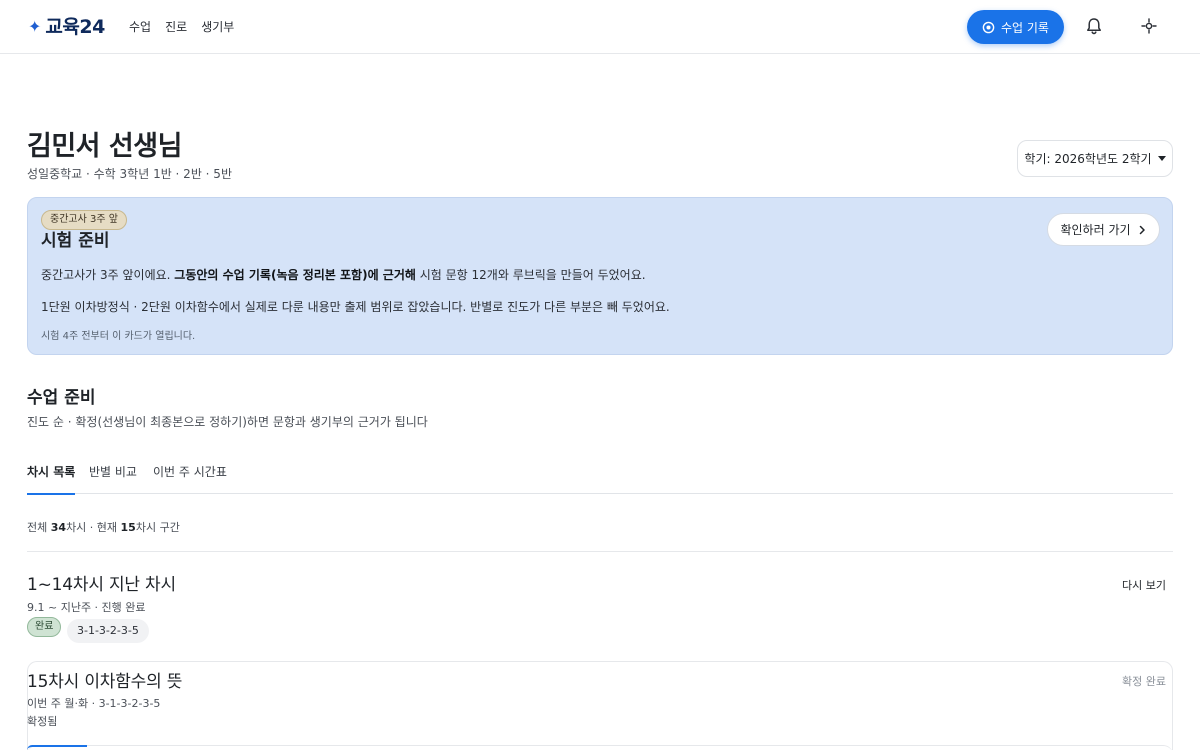 Image resolution: width=1200 pixels, height=750 pixels. Describe the element at coordinates (39, 527) in the screenshot. I see `summary-total-label: 전체` at that location.